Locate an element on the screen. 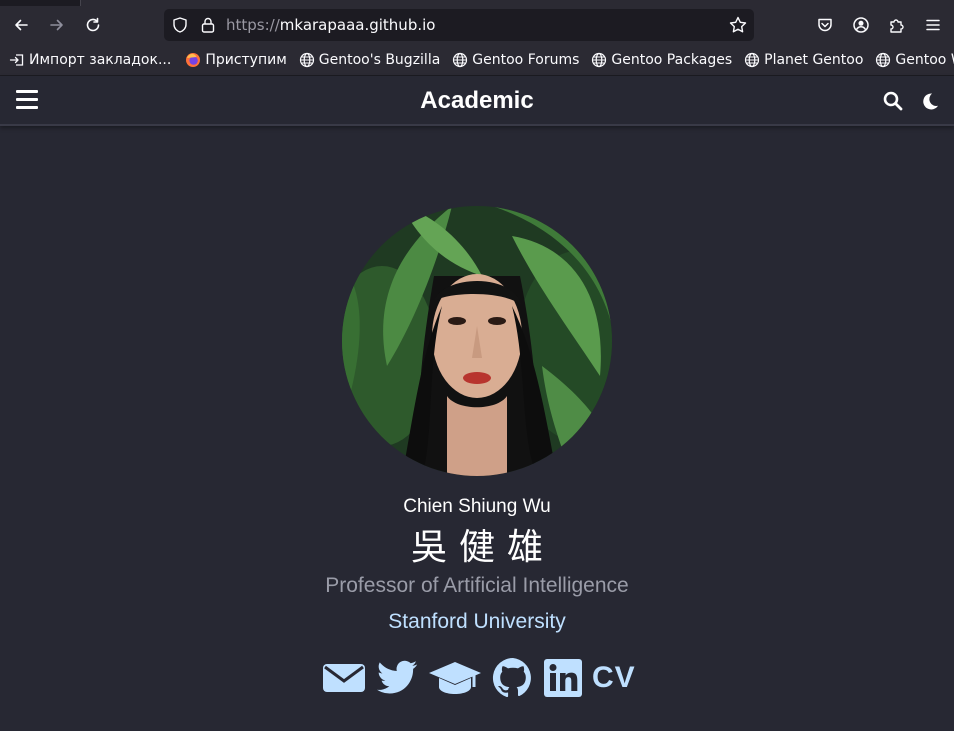 Image resolution: width=954 pixels, height=731 pixels. menu-button is located at coordinates (933, 25).